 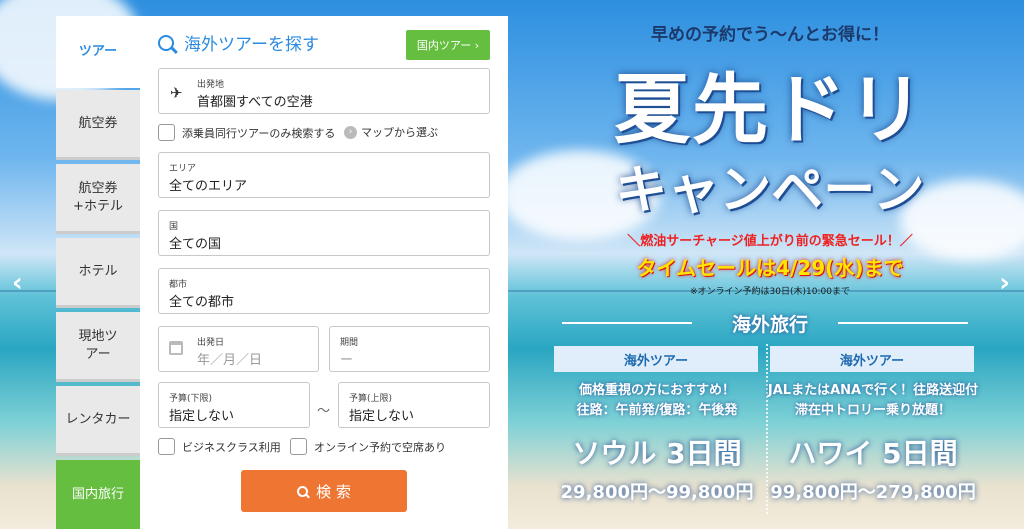 What do you see at coordinates (347, 360) in the screenshot?
I see `period-placeholder: ー` at bounding box center [347, 360].